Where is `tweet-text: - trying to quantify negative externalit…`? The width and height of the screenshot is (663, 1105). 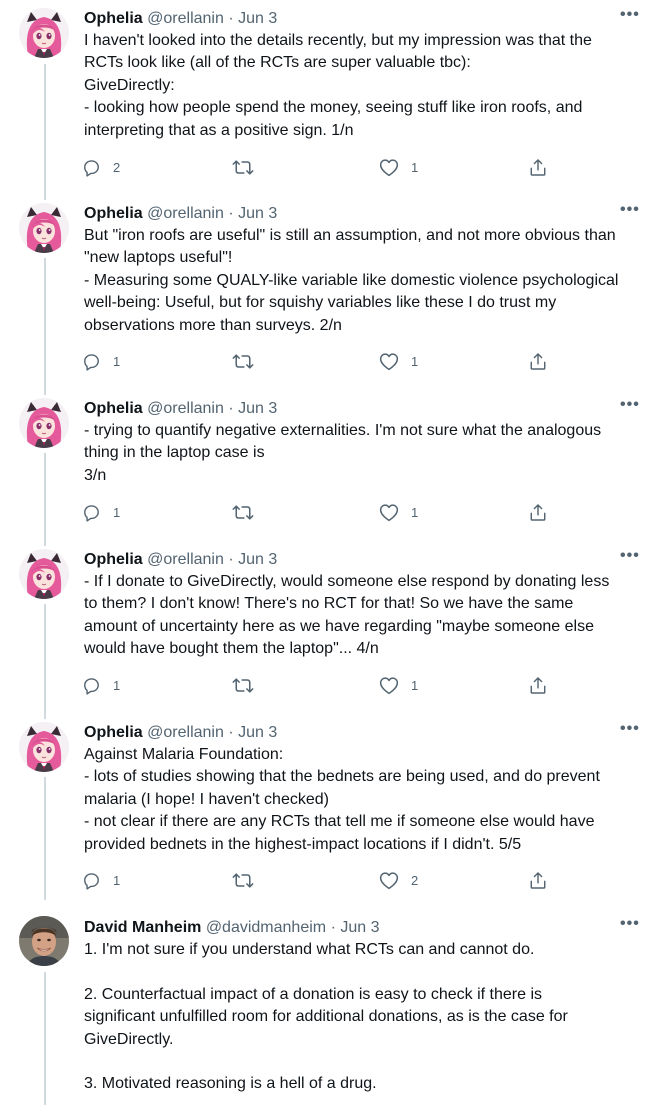 tweet-text: - trying to quantify negative externalit… is located at coordinates (364, 453).